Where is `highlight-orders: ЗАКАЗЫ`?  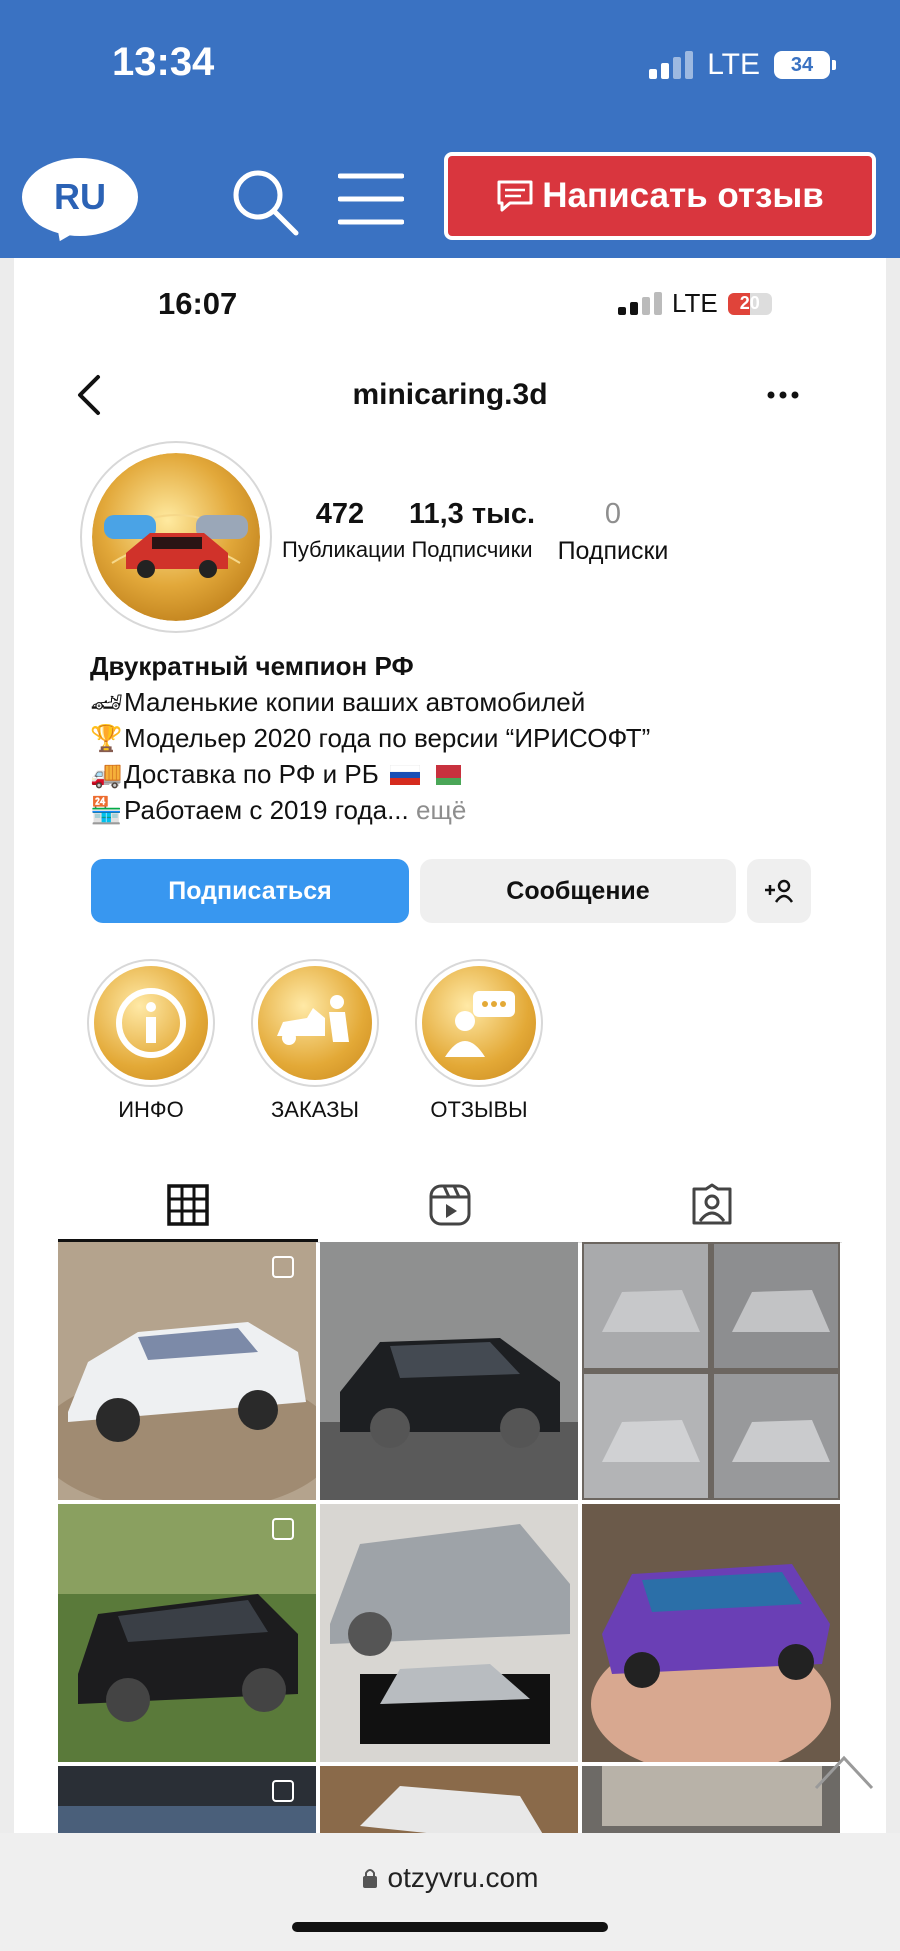 highlight-orders: ЗАКАЗЫ is located at coordinates (315, 1041).